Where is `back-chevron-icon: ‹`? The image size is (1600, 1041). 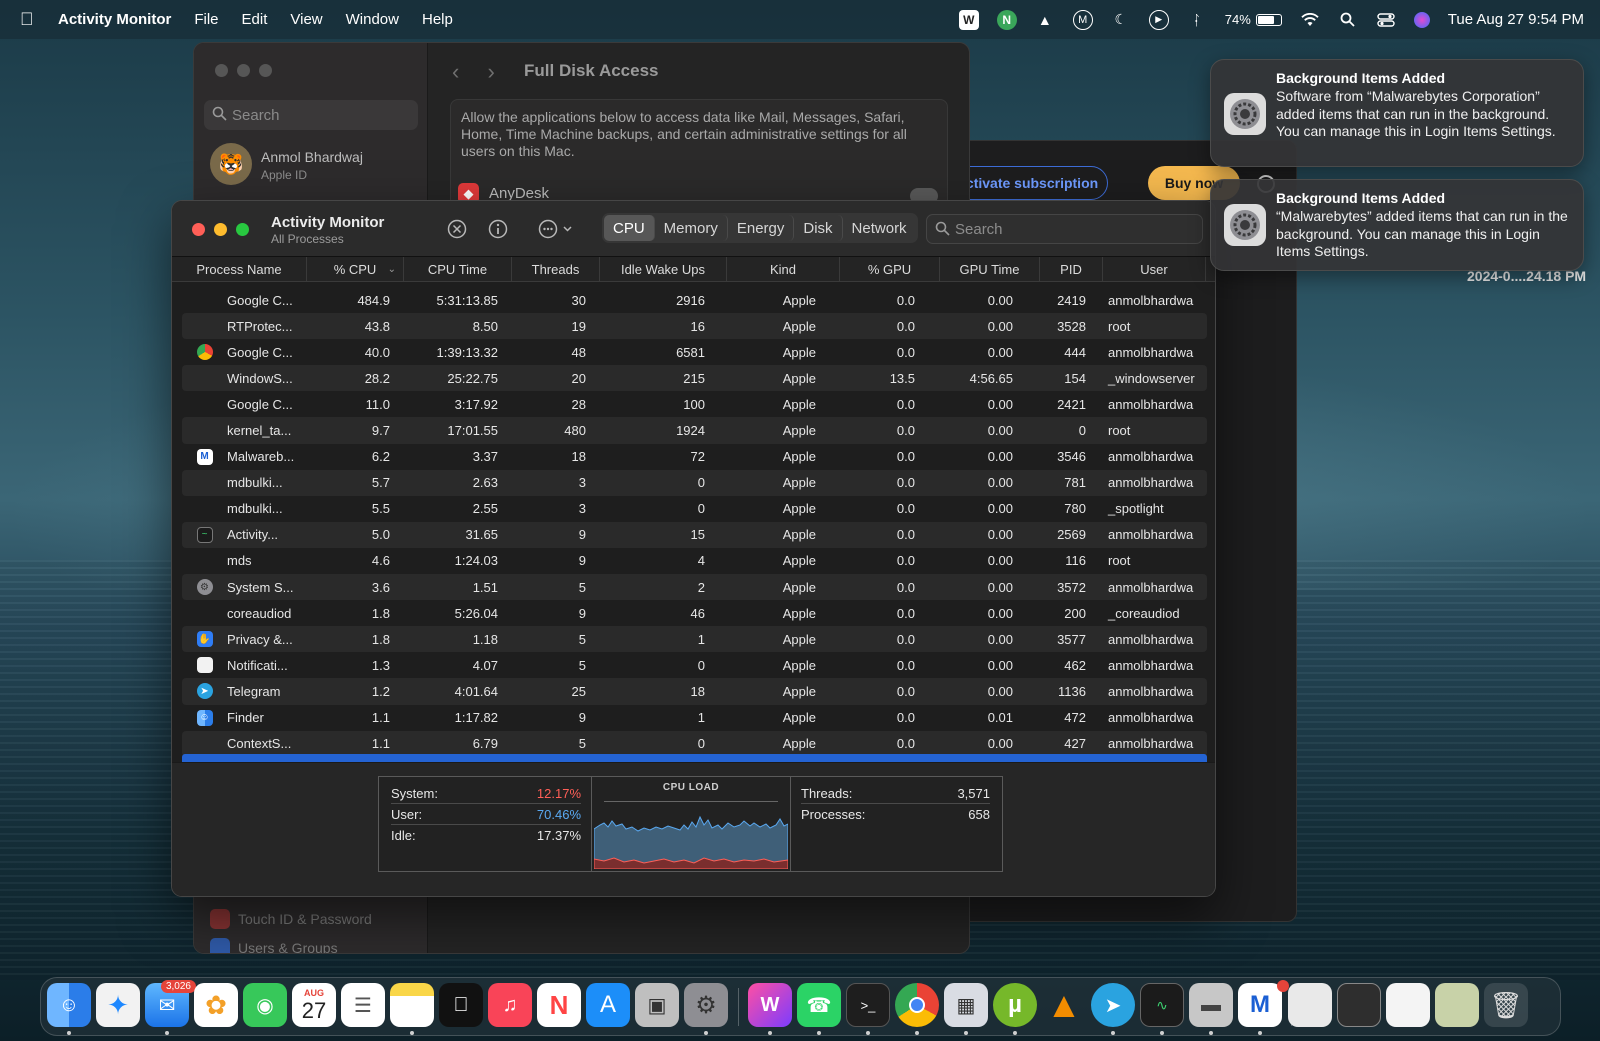
back-chevron-icon: ‹ is located at coordinates (455, 71).